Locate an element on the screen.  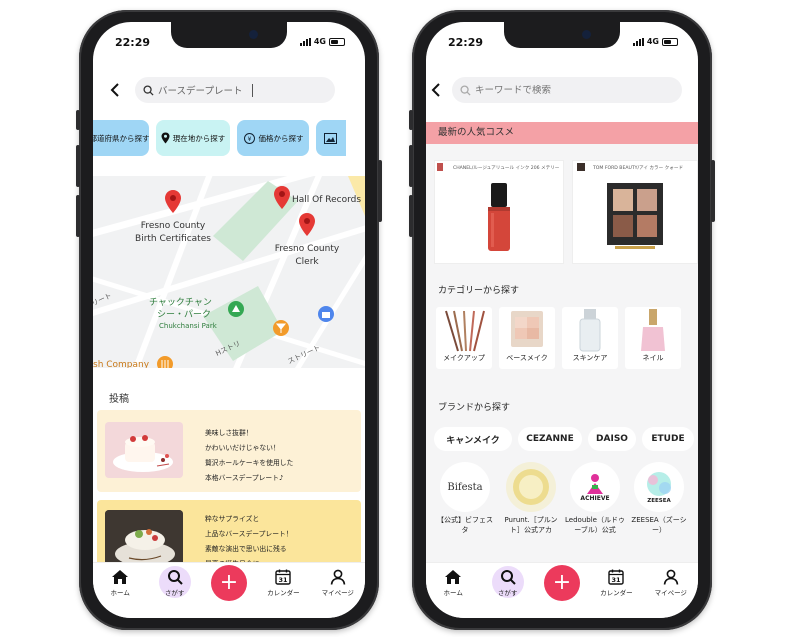
trending-banner: 最新の人気コスメ is located at coordinates (562, 133).